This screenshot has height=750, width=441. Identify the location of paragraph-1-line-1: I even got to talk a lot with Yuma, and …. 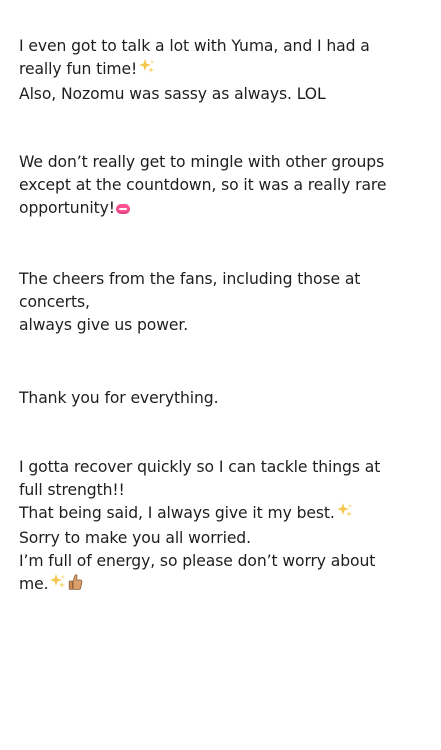
(194, 46).